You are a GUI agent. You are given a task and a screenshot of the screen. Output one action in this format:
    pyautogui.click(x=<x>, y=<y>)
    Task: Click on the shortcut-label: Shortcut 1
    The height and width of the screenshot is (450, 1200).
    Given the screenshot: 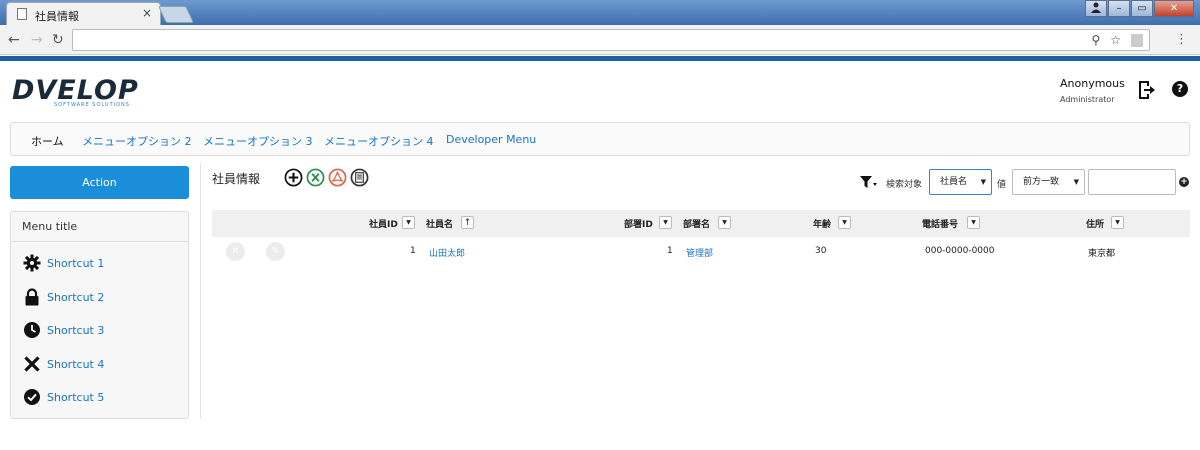 What is the action you would take?
    pyautogui.click(x=76, y=263)
    